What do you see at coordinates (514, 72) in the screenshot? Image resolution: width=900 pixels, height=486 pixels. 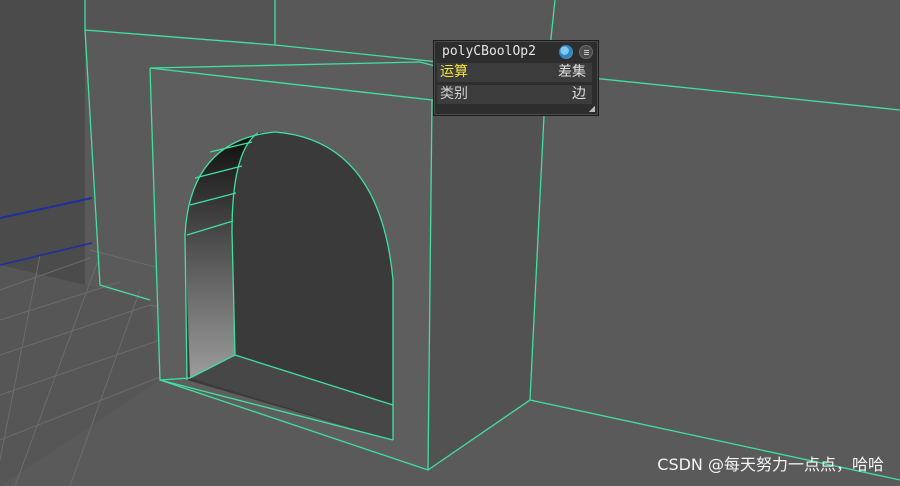 I see `attribute-row-operation: 运算 差集` at bounding box center [514, 72].